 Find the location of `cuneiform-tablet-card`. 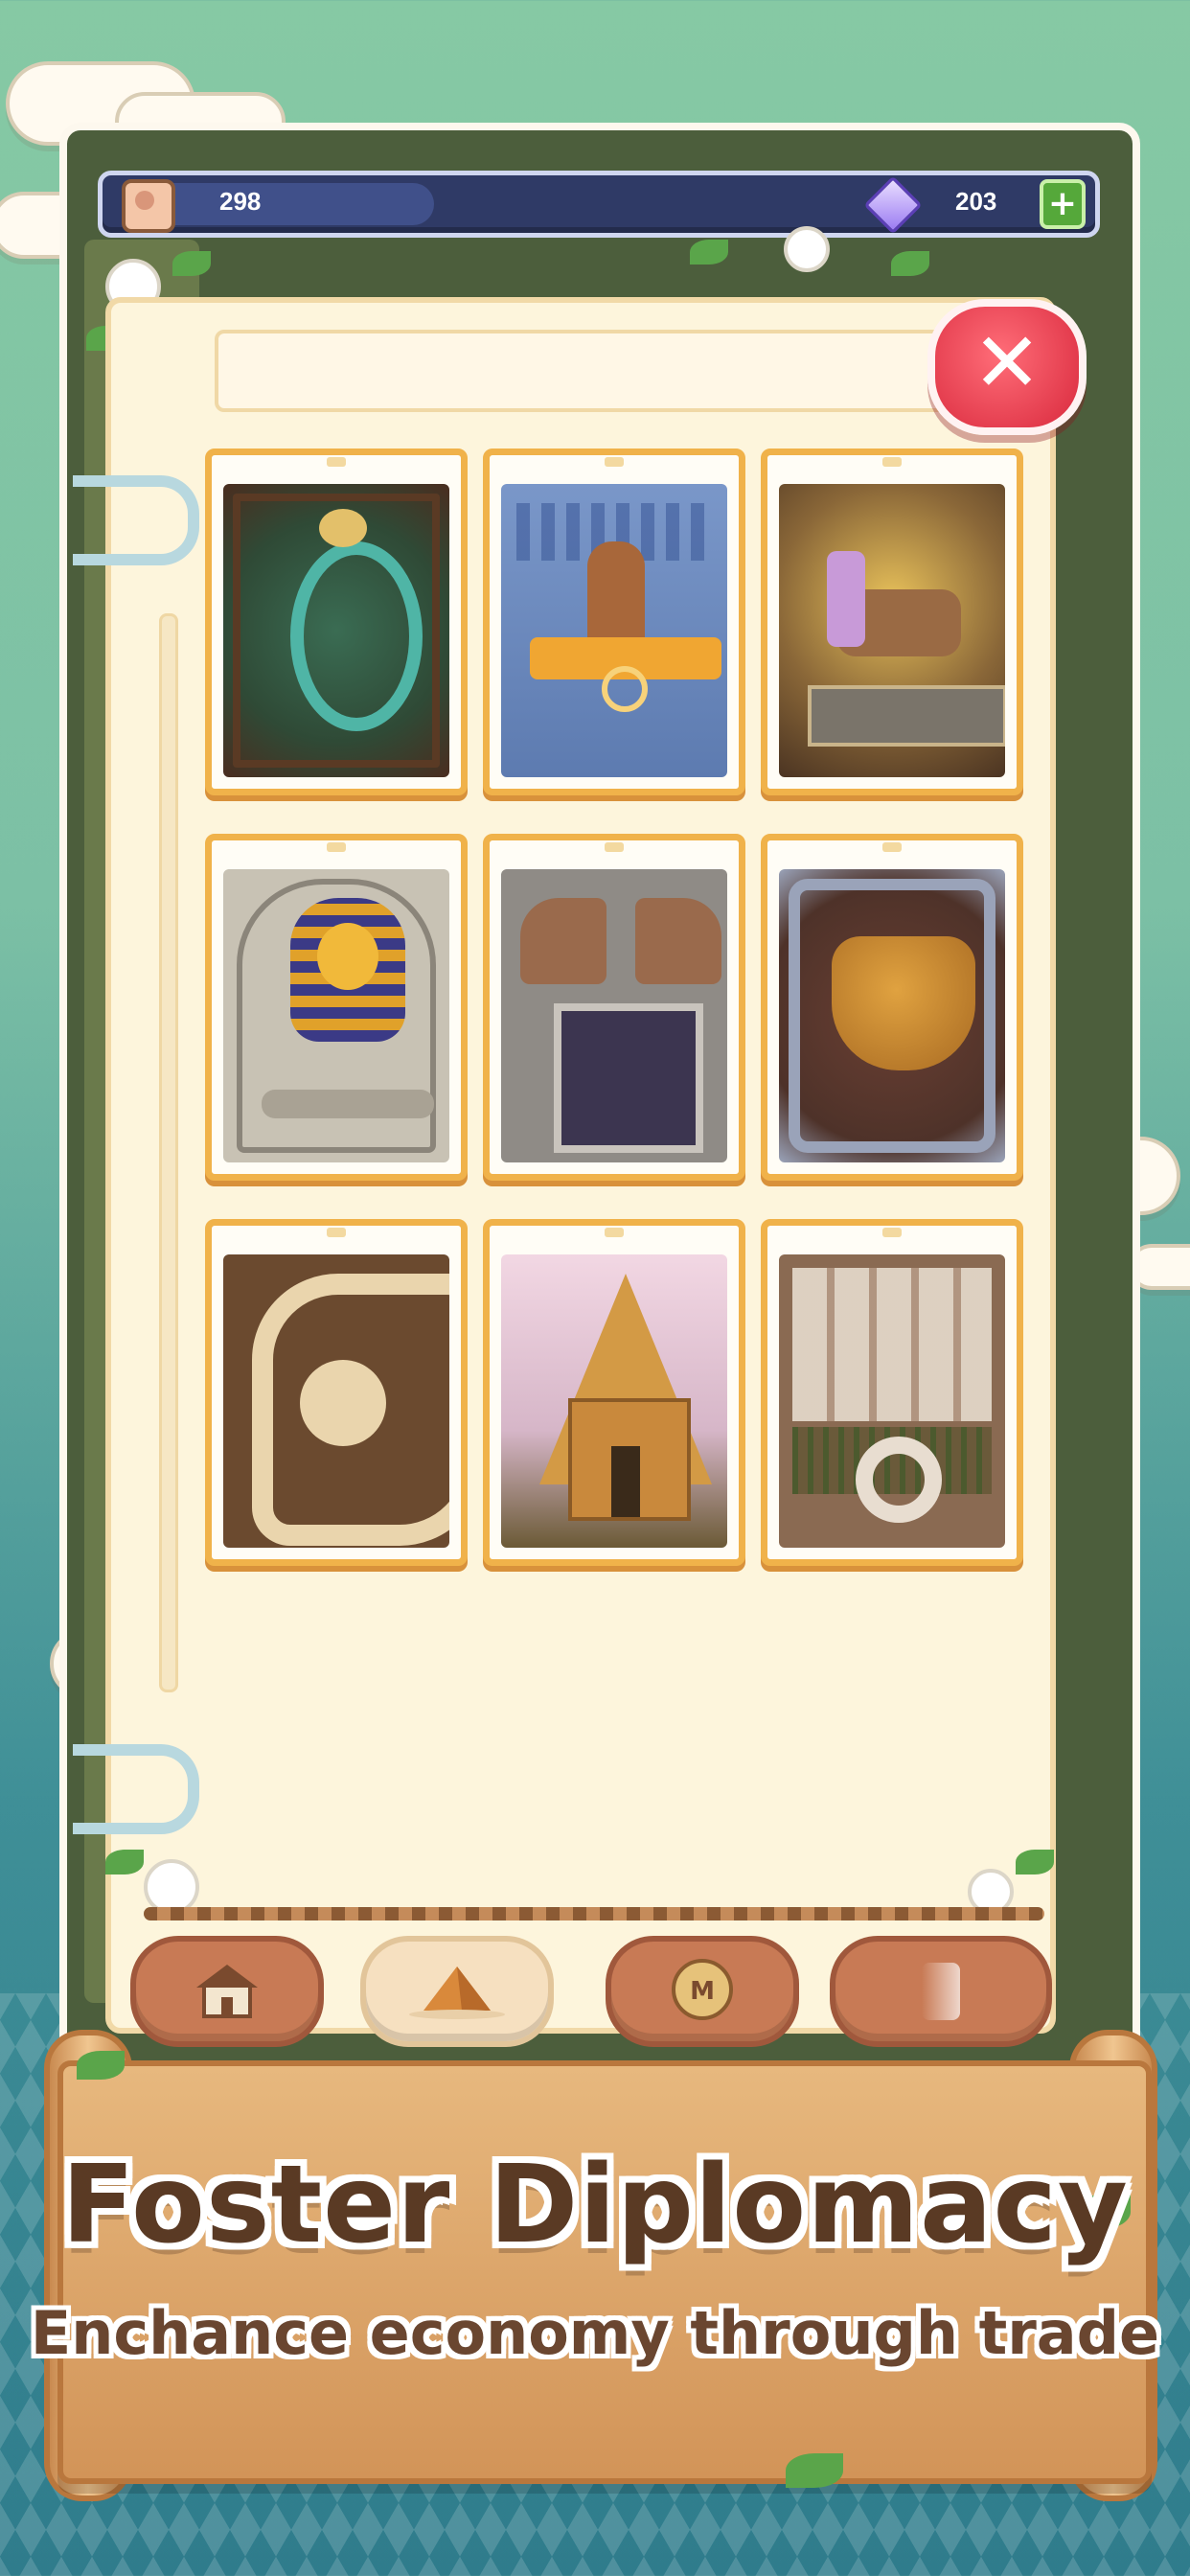

cuneiform-tablet-card is located at coordinates (614, 621).